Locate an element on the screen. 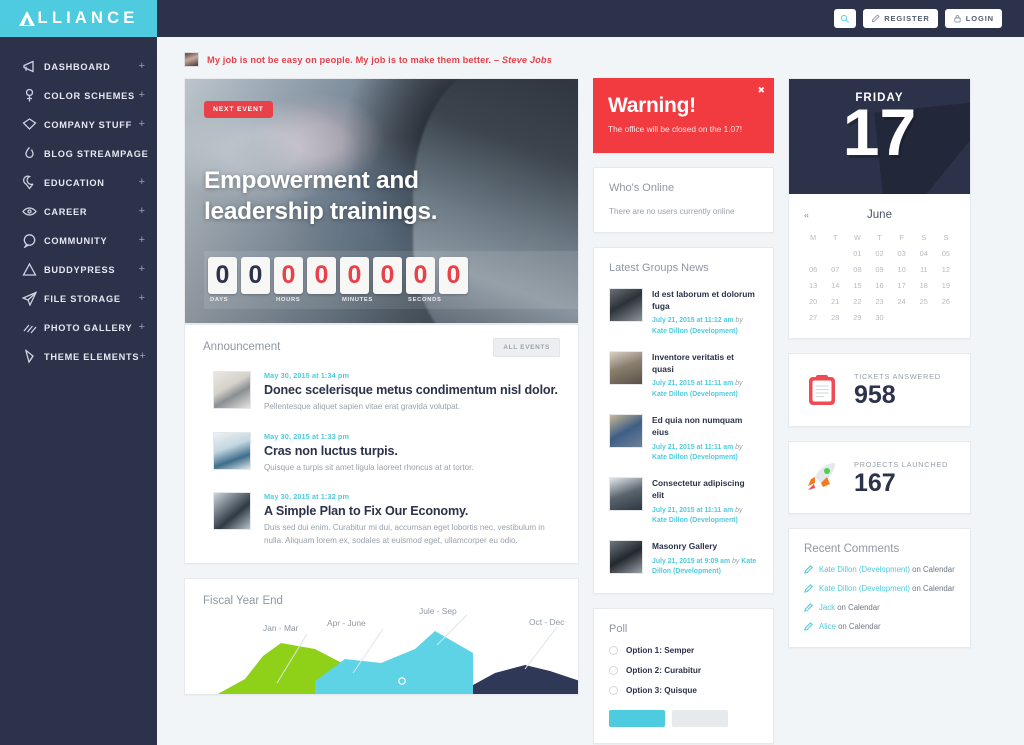 This screenshot has height=745, width=1024. calendar-prev-icon: « is located at coordinates (806, 215).